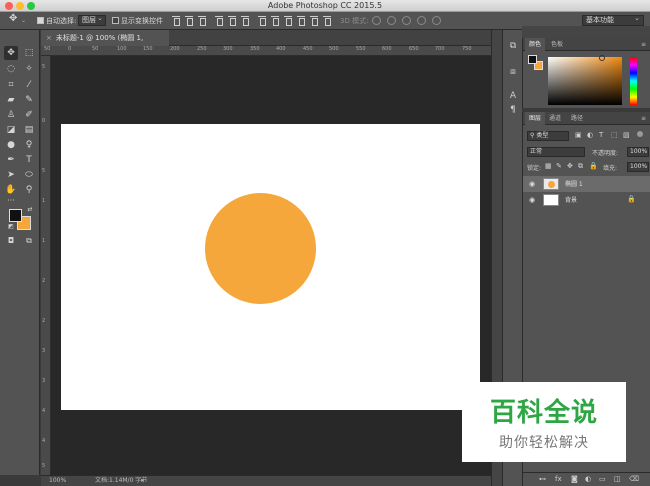 This screenshot has width=650, height=486. What do you see at coordinates (29, 241) in the screenshot?
I see `screen-mode-icon: ⧉` at bounding box center [29, 241].